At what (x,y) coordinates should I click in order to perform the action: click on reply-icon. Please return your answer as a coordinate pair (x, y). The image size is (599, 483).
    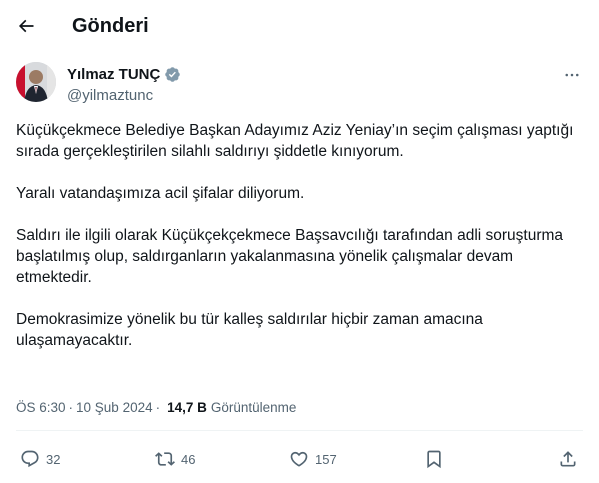
    Looking at the image, I should click on (30, 459).